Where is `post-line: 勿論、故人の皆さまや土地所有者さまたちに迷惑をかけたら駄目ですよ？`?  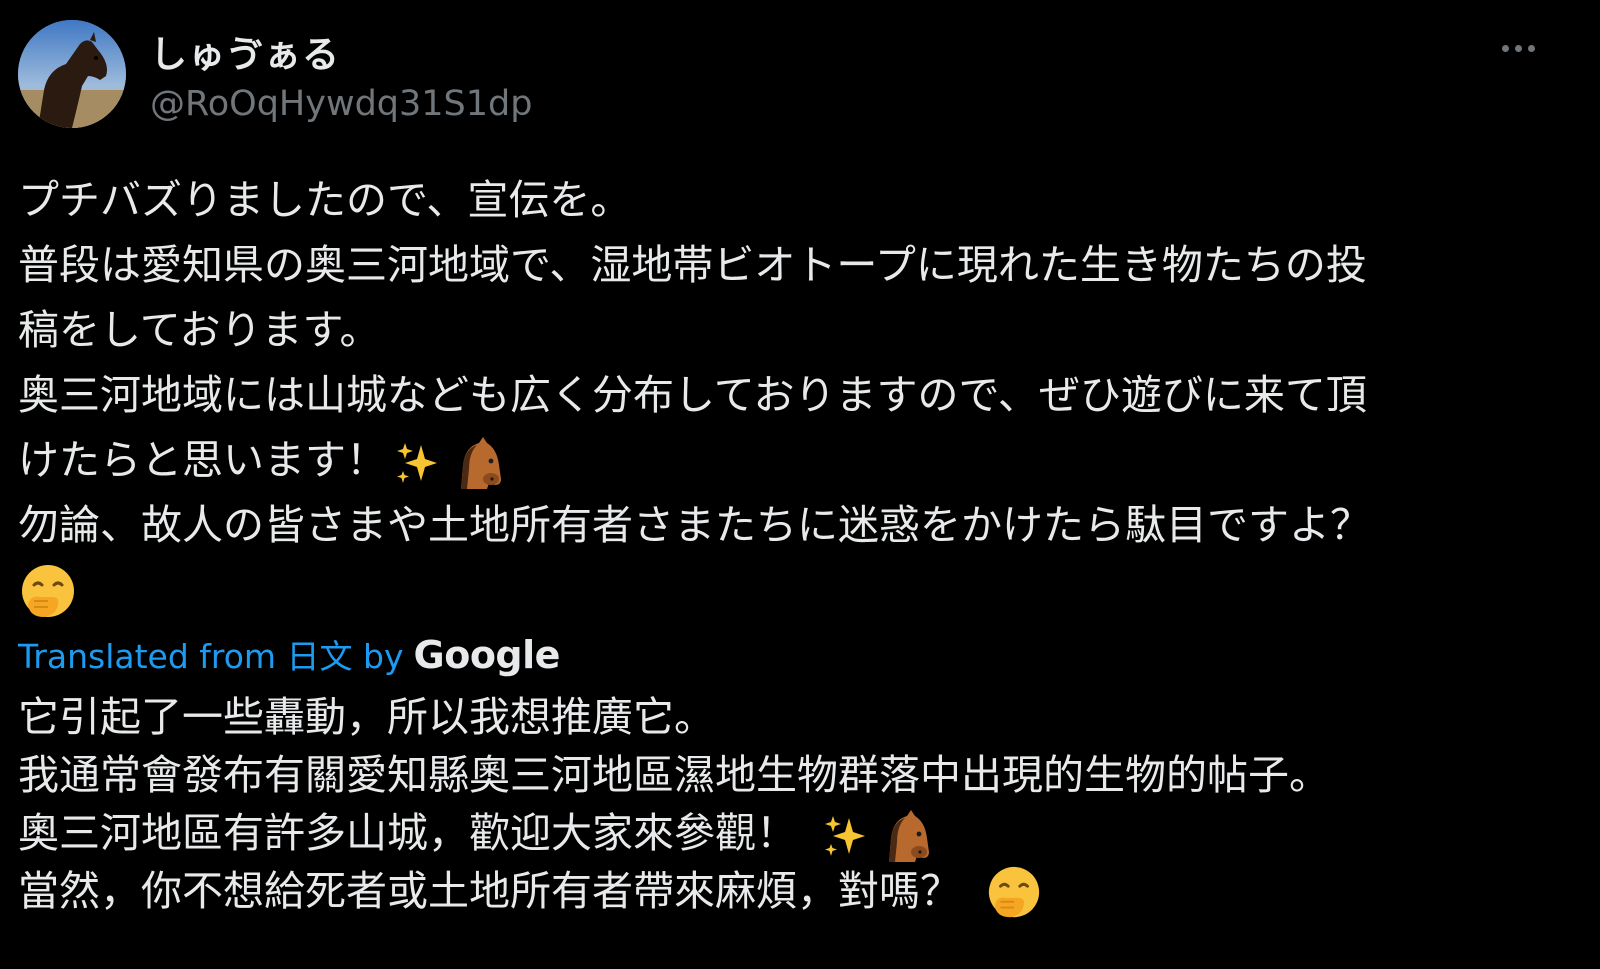
post-line: 勿論、故人の皆さまや土地所有者さまたちに迷惑をかけたら駄目ですよ？ is located at coordinates (694, 525).